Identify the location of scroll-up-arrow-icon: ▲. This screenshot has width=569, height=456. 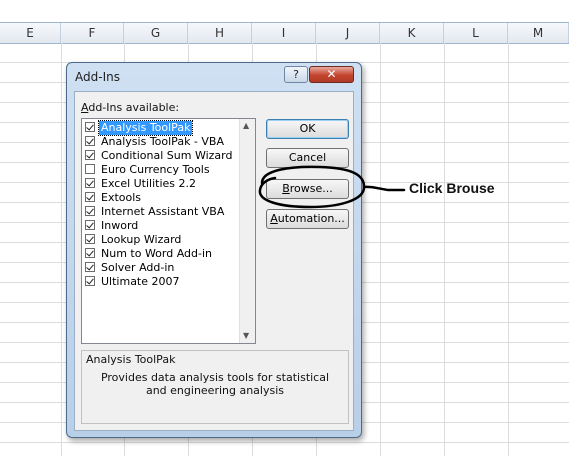
(246, 125).